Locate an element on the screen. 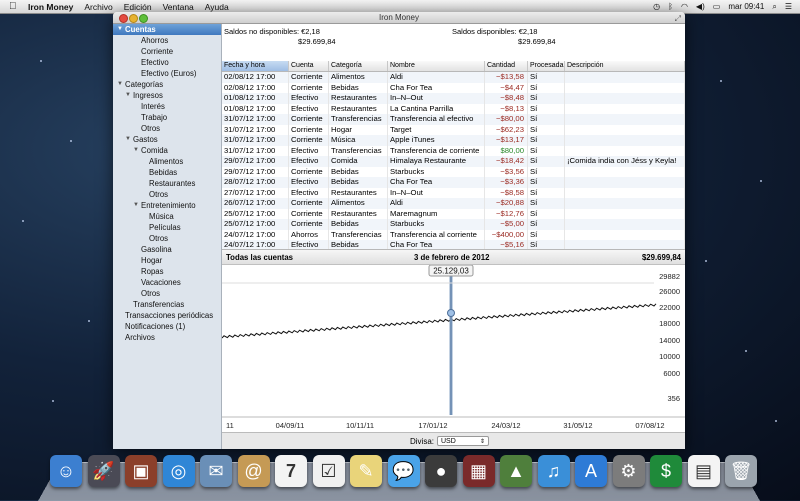 The width and height of the screenshot is (800, 501). notification-center-icon: ☰ is located at coordinates (788, 6).